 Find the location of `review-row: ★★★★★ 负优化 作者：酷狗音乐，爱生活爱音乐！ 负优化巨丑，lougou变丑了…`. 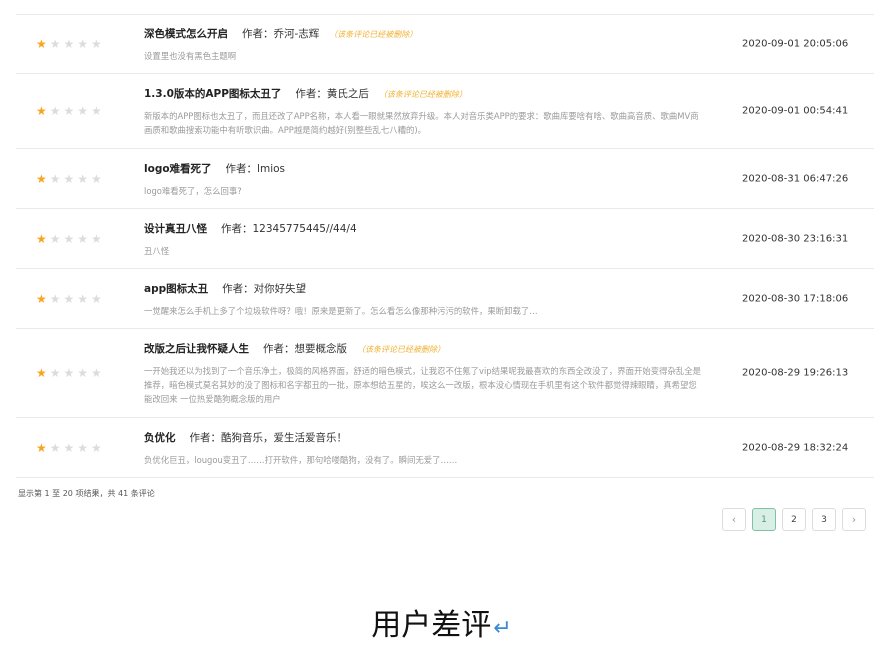

review-row: ★★★★★ 负优化 作者：酷狗音乐，爱生活爱音乐！ 负优化巨丑，lougou变丑了… is located at coordinates (445, 448).